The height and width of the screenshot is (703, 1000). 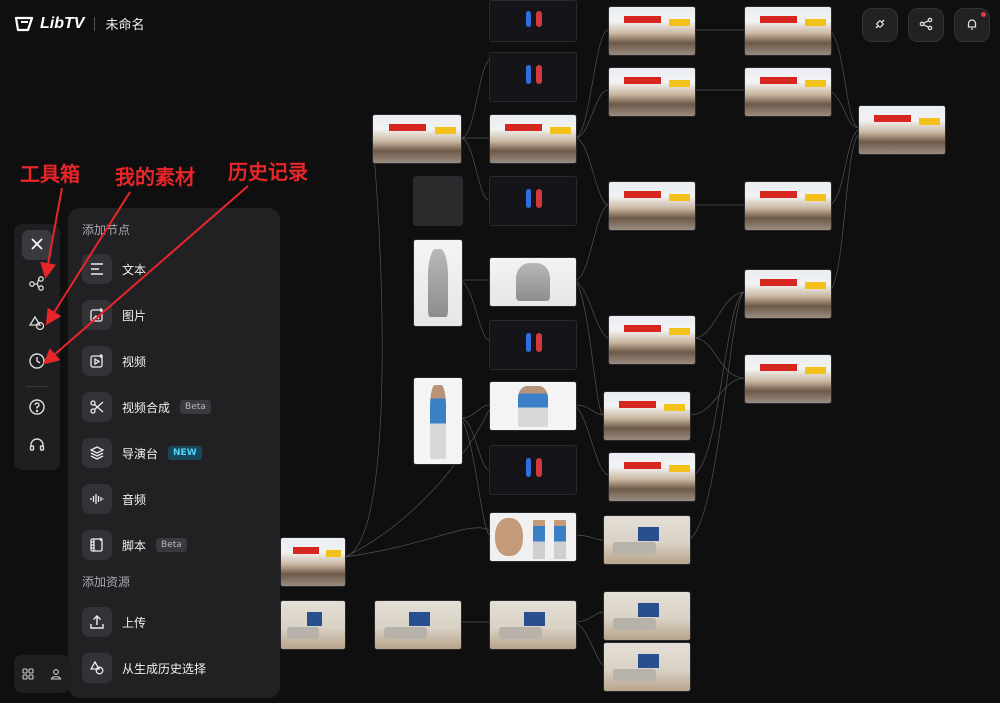 What do you see at coordinates (185, 453) in the screenshot?
I see `new-badge: NEW` at bounding box center [185, 453].